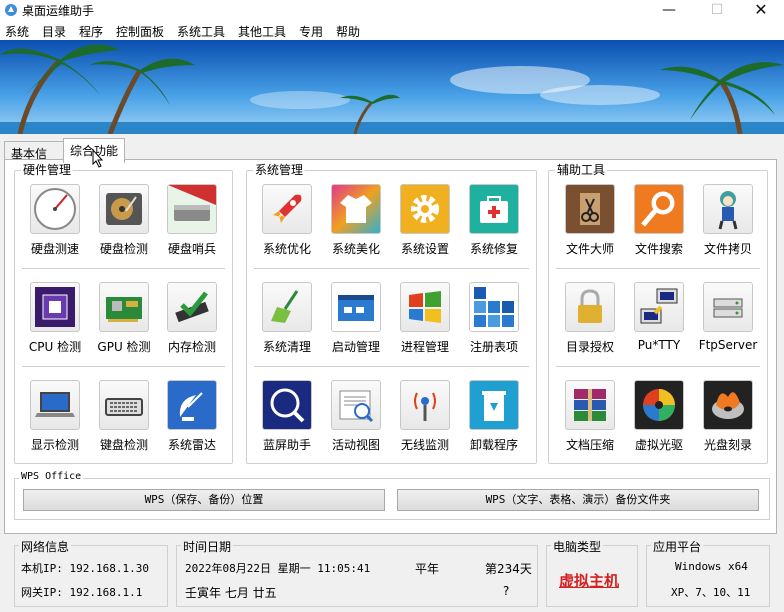  Describe the element at coordinates (140, 31) in the screenshot. I see `menu-control-panel: 控制面板` at that location.